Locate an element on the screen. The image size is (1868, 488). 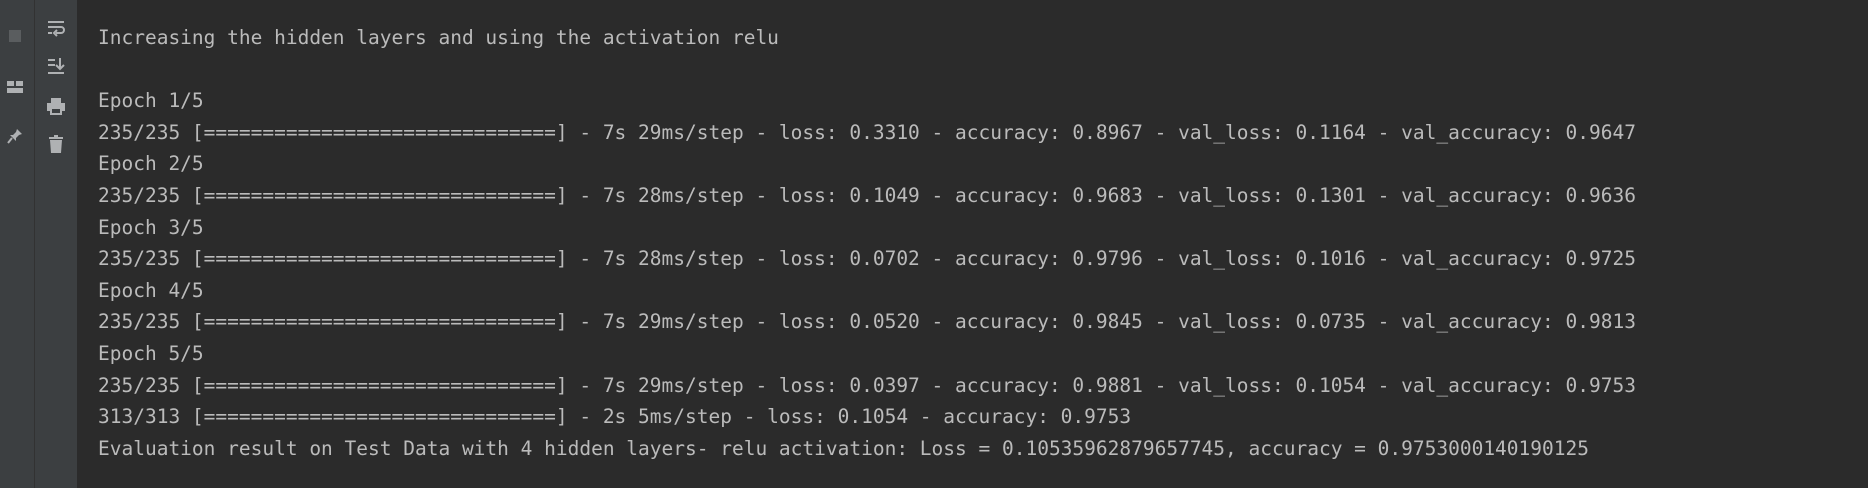
console-toolbar is located at coordinates (56, 244).